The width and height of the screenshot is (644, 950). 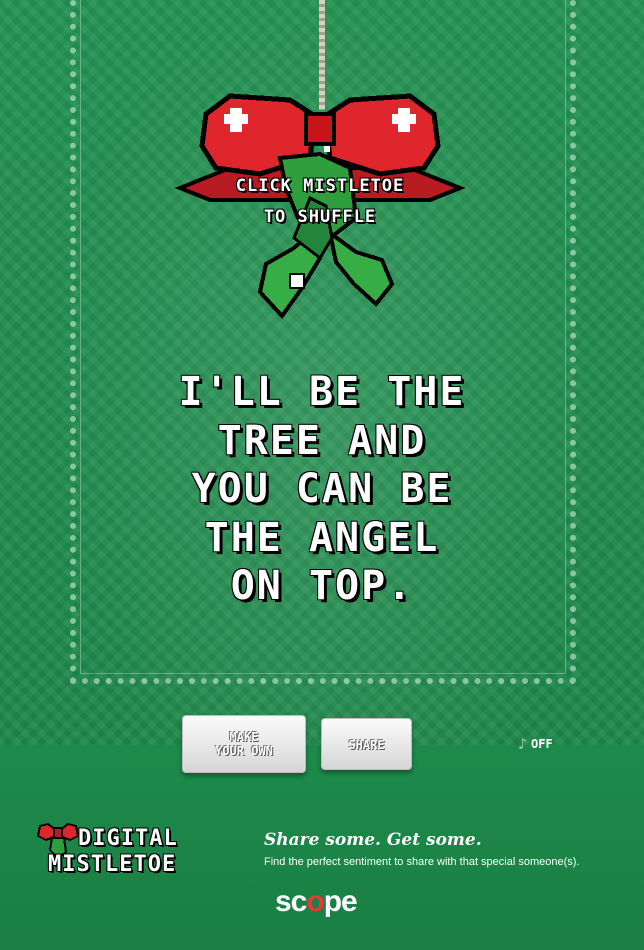 What do you see at coordinates (320, 217) in the screenshot?
I see `shuffle-instruction-line2: TO SHUFFLE` at bounding box center [320, 217].